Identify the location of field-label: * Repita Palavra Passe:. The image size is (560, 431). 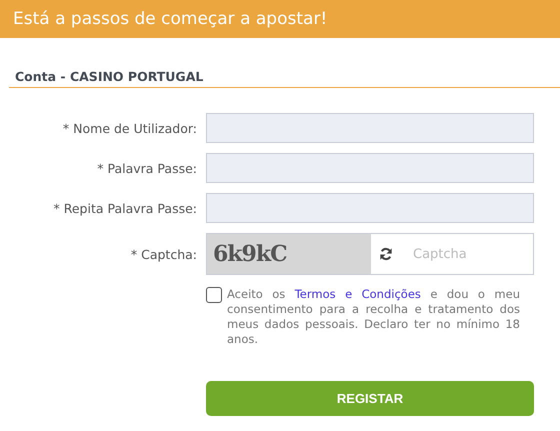
(125, 208).